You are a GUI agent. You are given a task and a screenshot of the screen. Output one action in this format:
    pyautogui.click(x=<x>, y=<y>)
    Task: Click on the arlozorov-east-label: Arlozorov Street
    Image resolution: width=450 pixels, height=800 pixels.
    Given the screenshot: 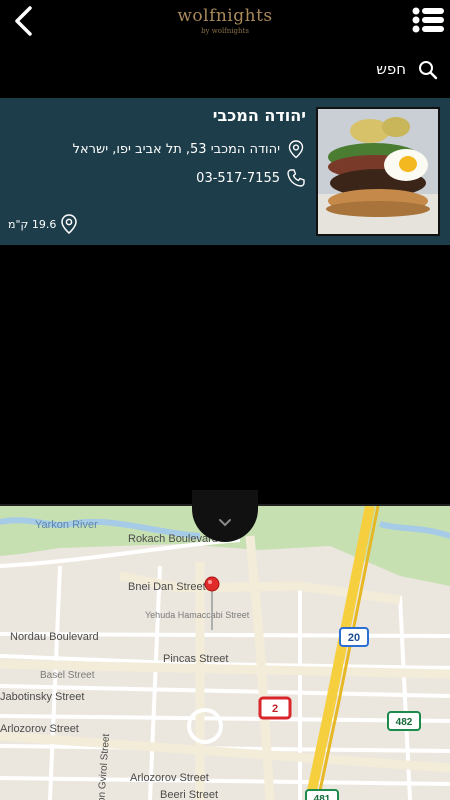 What is the action you would take?
    pyautogui.click(x=169, y=778)
    